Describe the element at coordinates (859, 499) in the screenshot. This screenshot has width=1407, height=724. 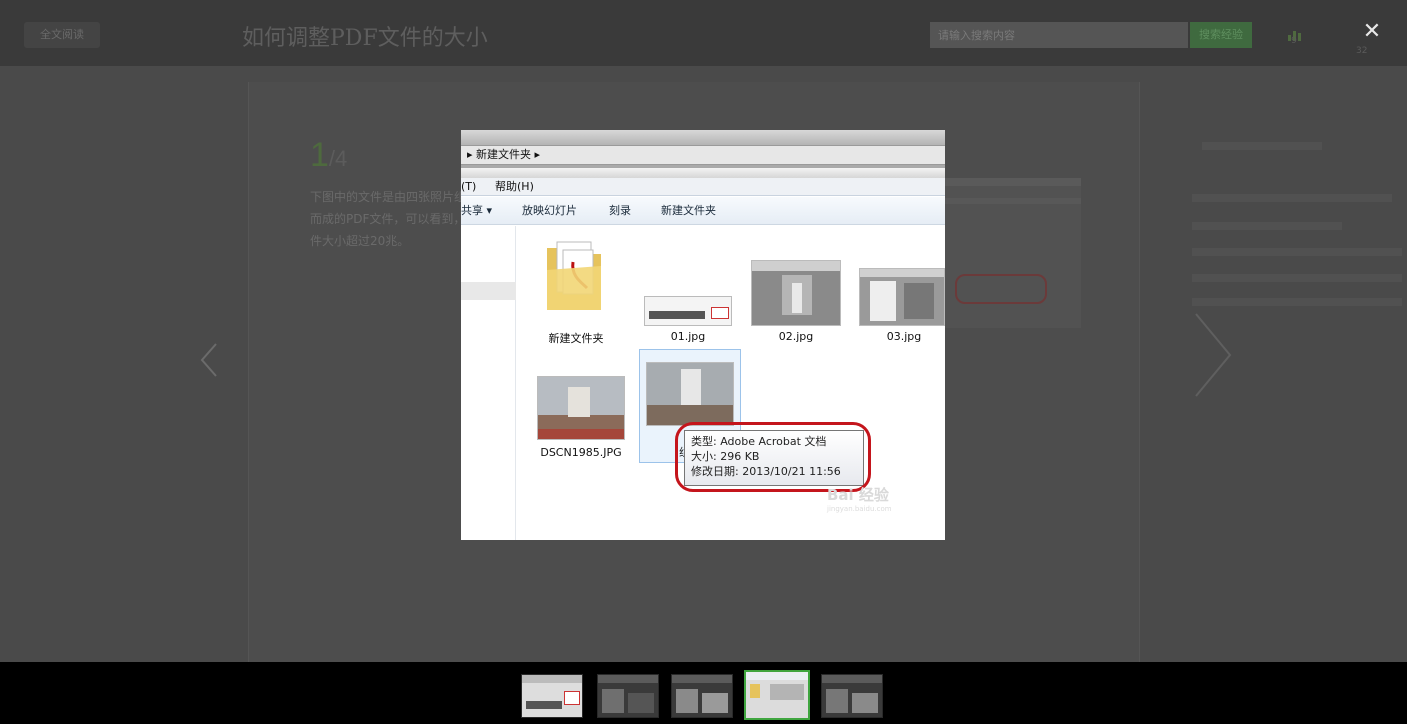
I see `watermark-logo: Bai 经验 jingyan.baidu.com` at that location.